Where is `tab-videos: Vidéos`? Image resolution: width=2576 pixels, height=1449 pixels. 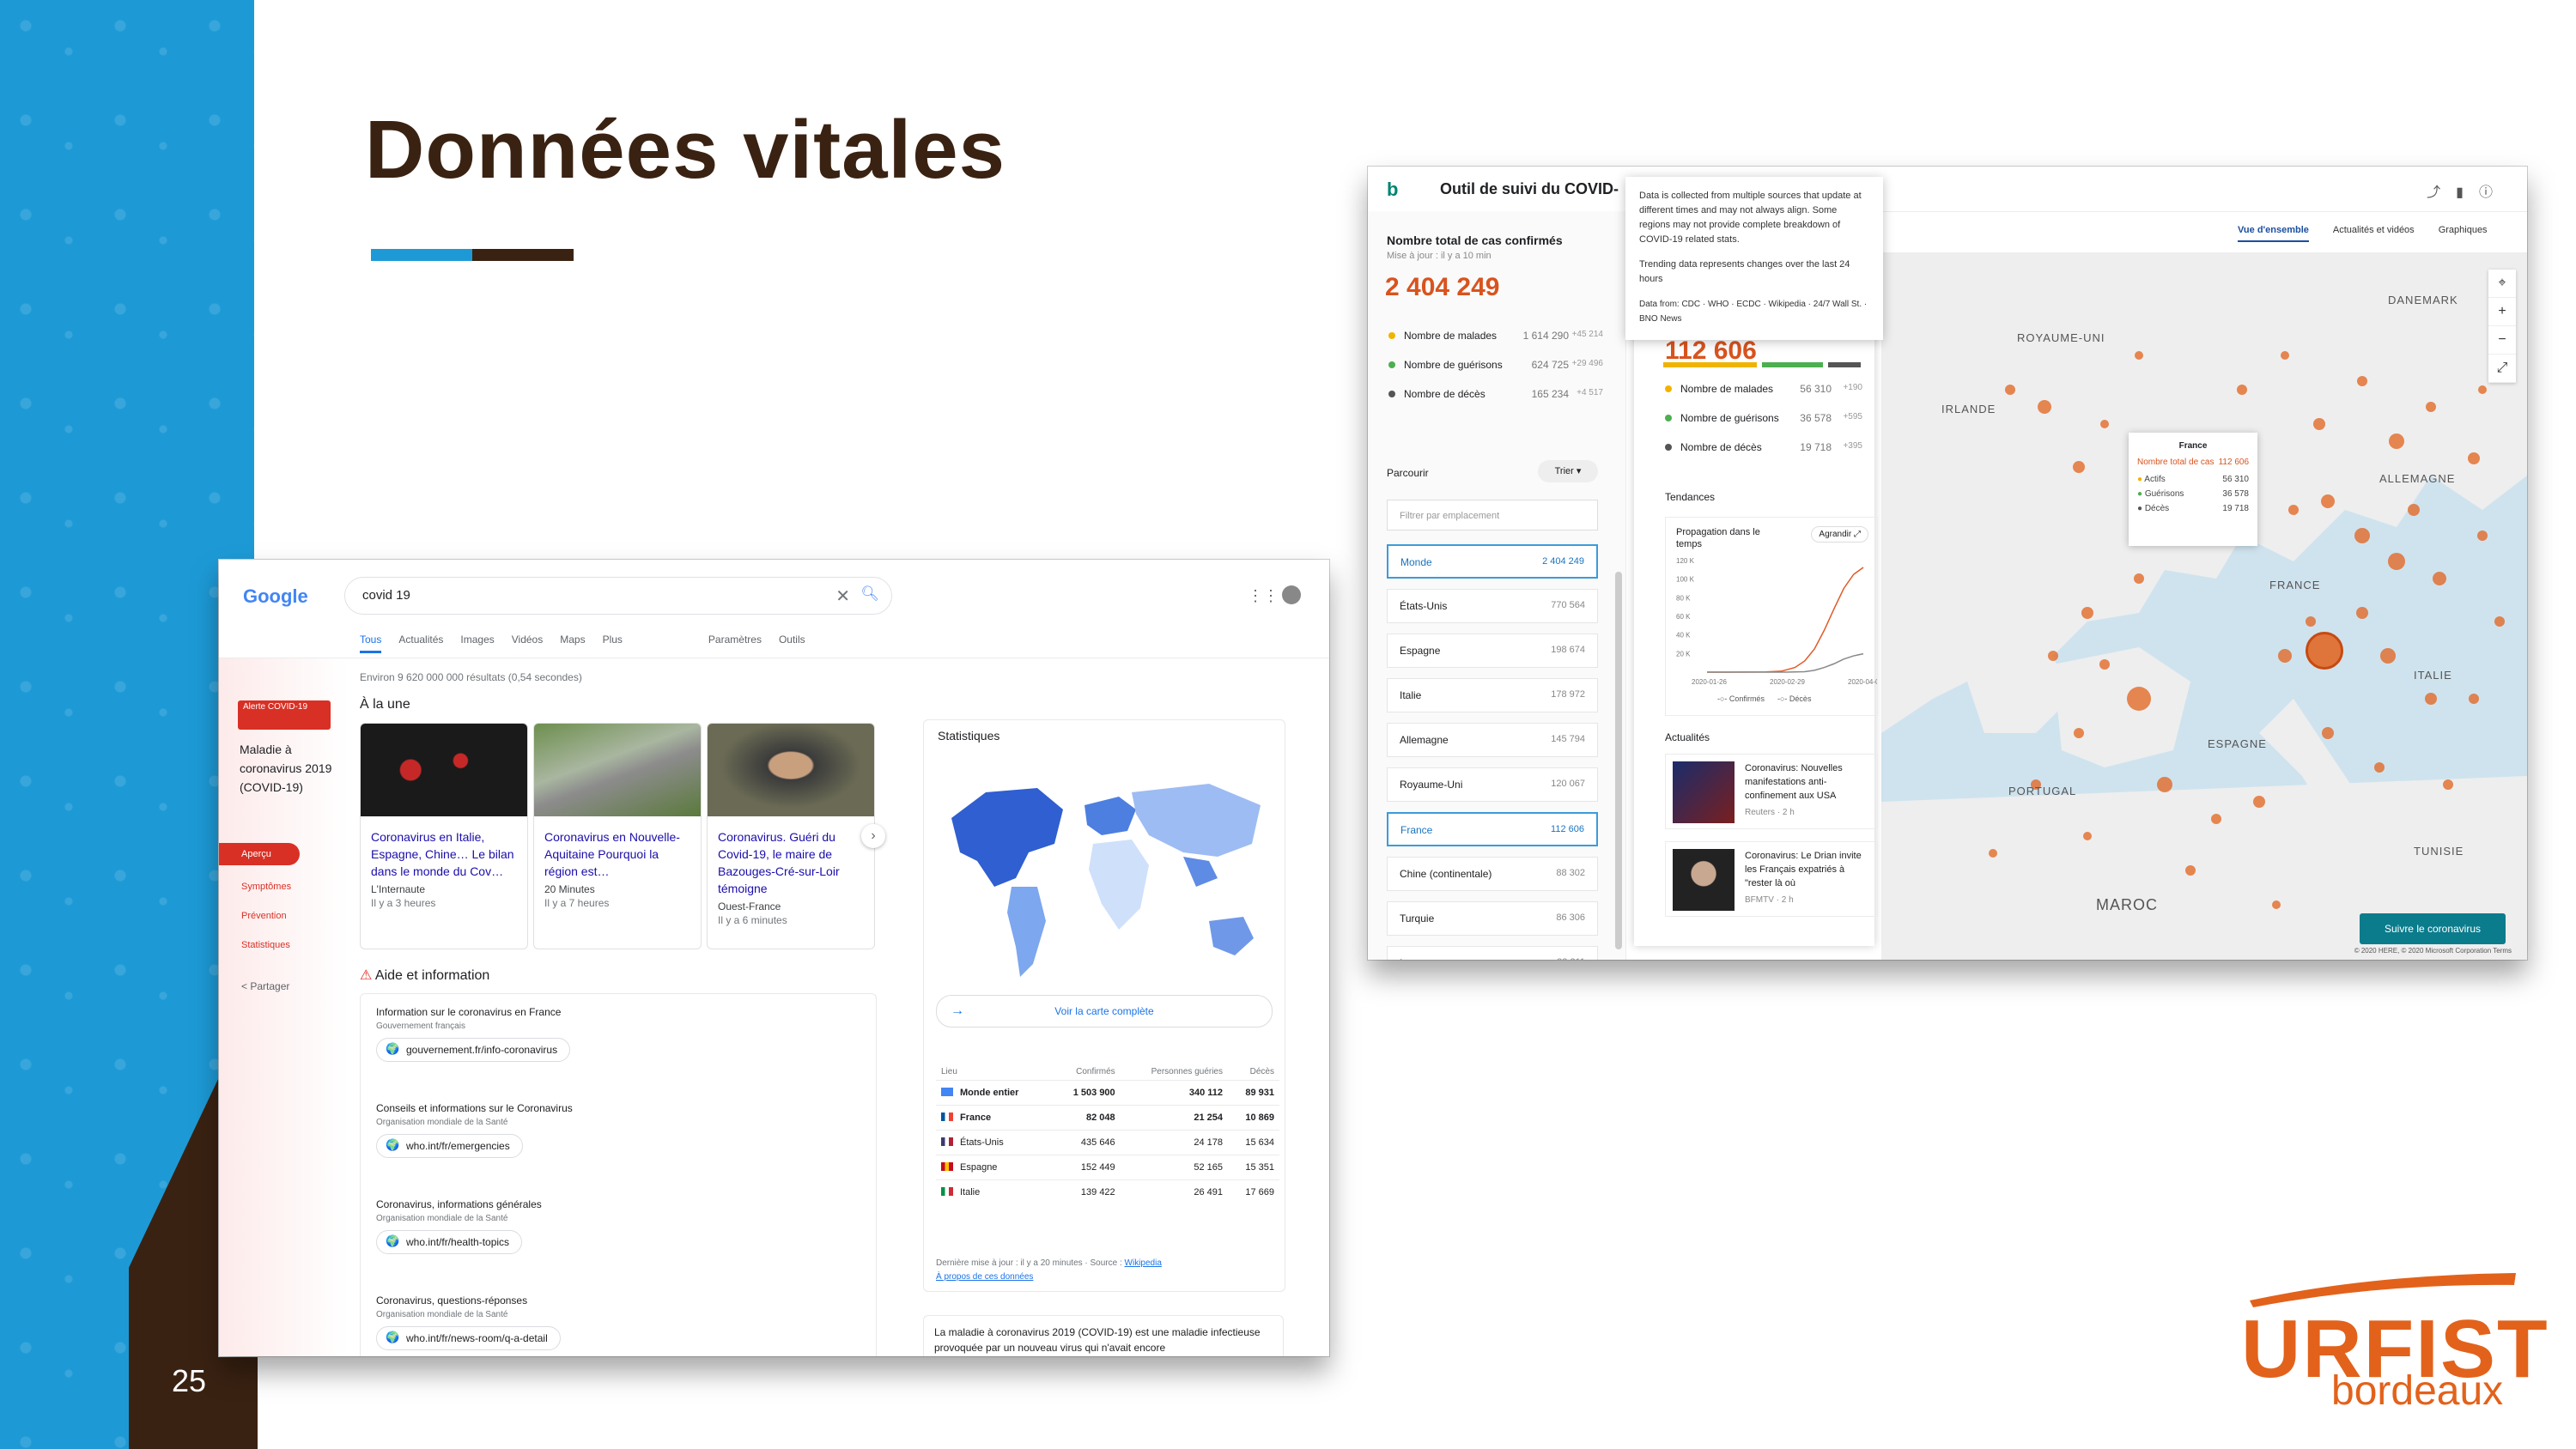
tab-videos: Vidéos is located at coordinates (527, 643).